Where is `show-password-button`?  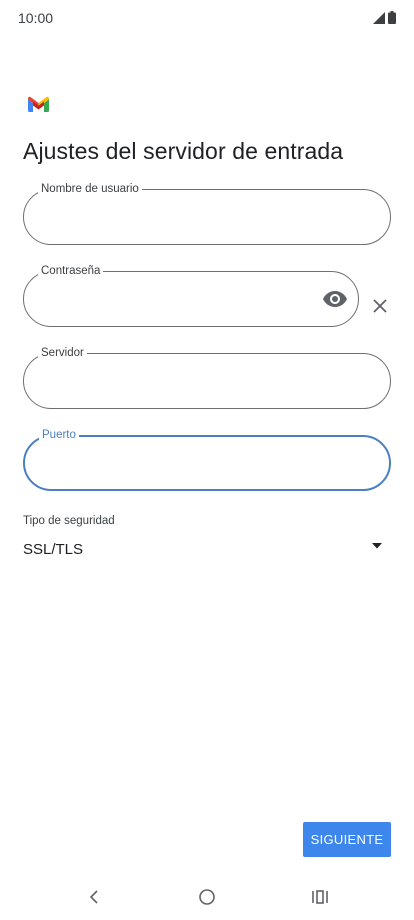 show-password-button is located at coordinates (335, 299).